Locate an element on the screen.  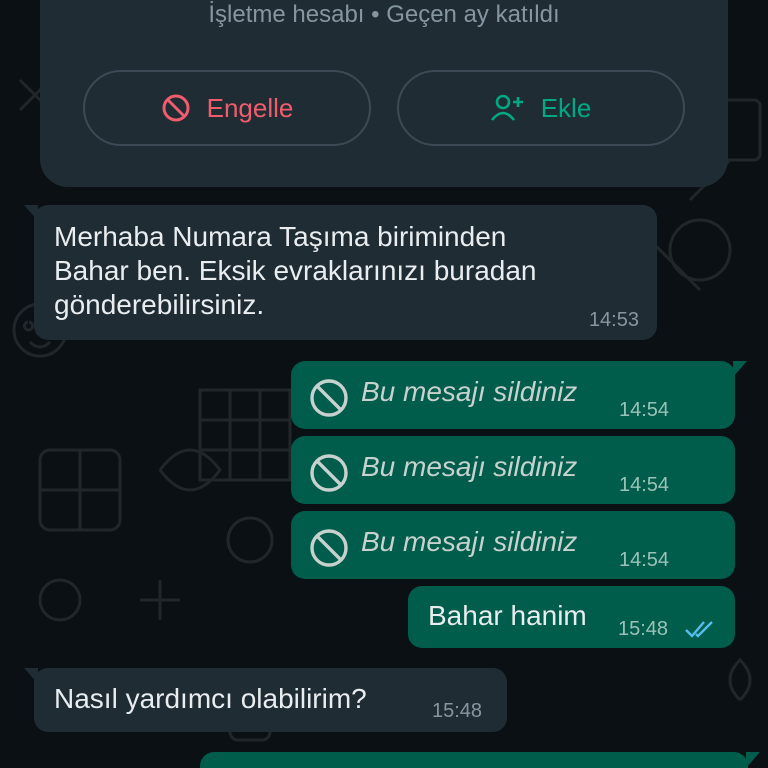
message-time: 14:53 is located at coordinates (613, 320).